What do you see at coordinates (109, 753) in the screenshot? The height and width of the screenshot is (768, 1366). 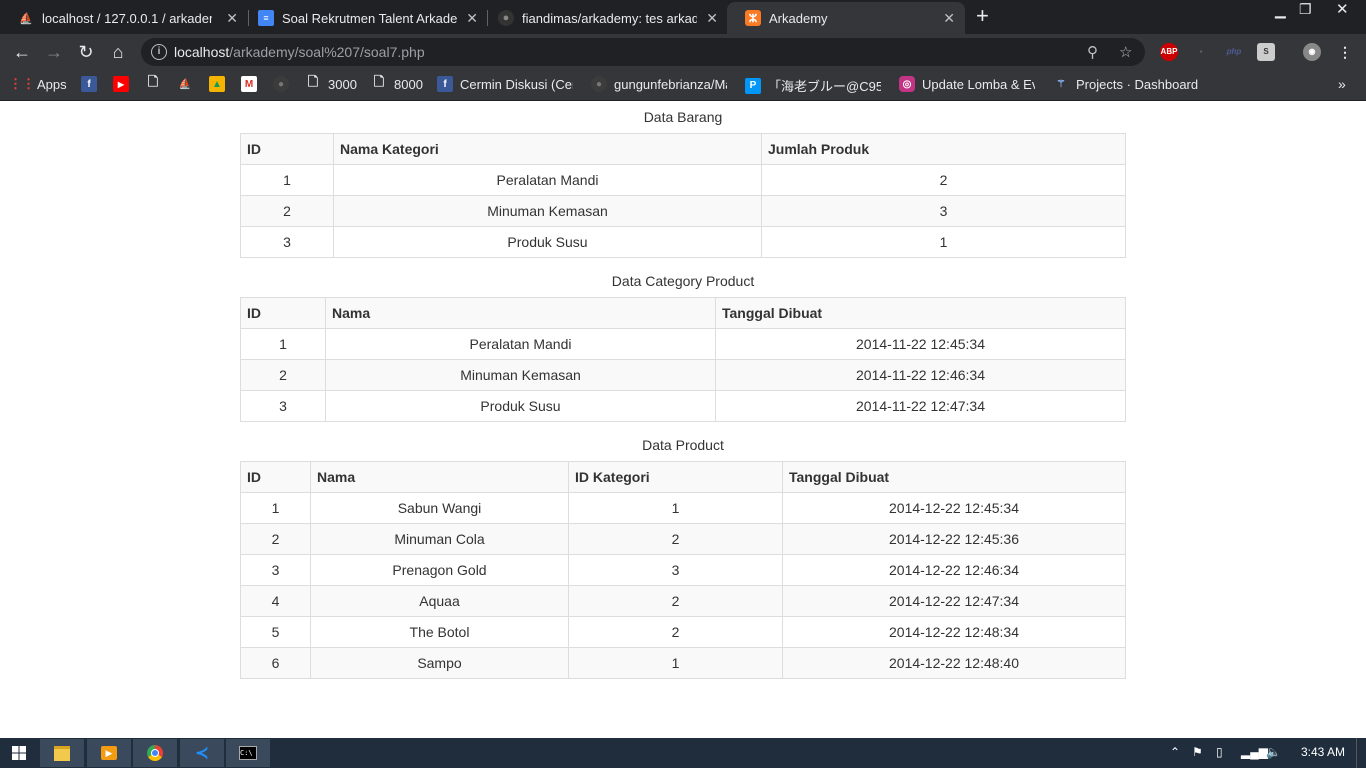 I see `media-player-icon: ▶` at bounding box center [109, 753].